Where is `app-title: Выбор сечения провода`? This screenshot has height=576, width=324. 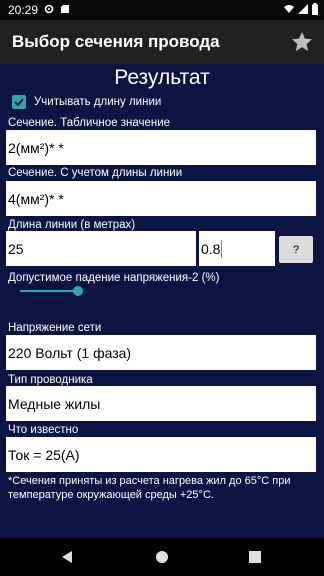
app-title: Выбор сечения провода is located at coordinates (116, 41).